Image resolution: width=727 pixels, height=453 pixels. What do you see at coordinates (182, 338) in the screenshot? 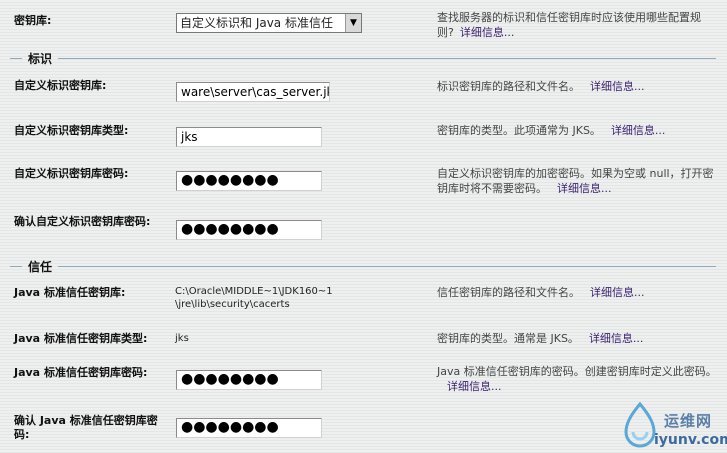
I see `trust-keystore-type-value: jks` at bounding box center [182, 338].